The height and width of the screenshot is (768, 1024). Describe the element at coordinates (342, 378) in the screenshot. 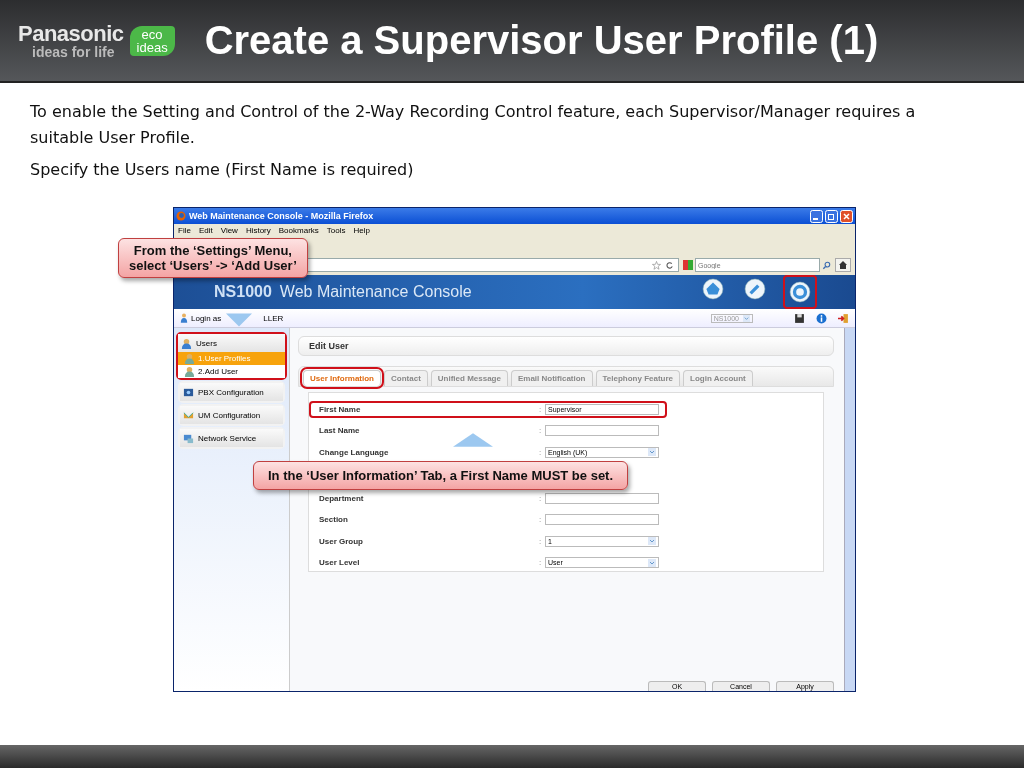

I see `tab: User Information` at that location.